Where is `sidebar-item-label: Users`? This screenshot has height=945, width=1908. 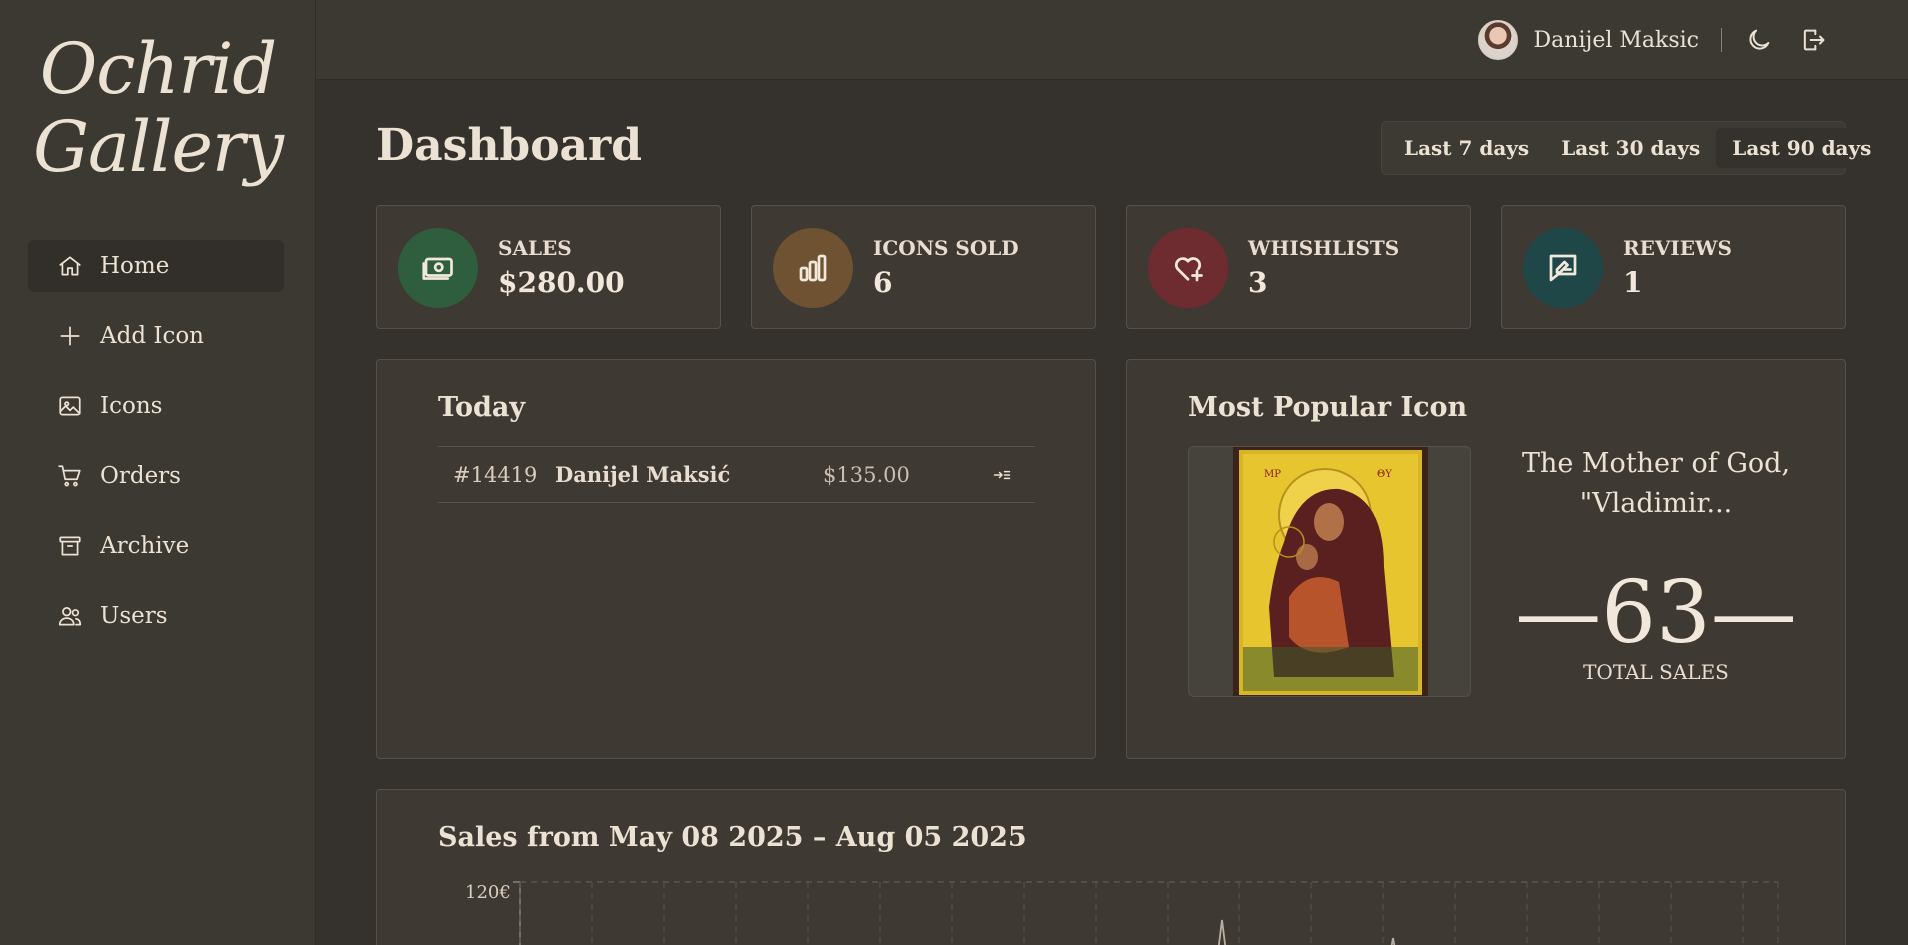
sidebar-item-label: Users is located at coordinates (134, 616).